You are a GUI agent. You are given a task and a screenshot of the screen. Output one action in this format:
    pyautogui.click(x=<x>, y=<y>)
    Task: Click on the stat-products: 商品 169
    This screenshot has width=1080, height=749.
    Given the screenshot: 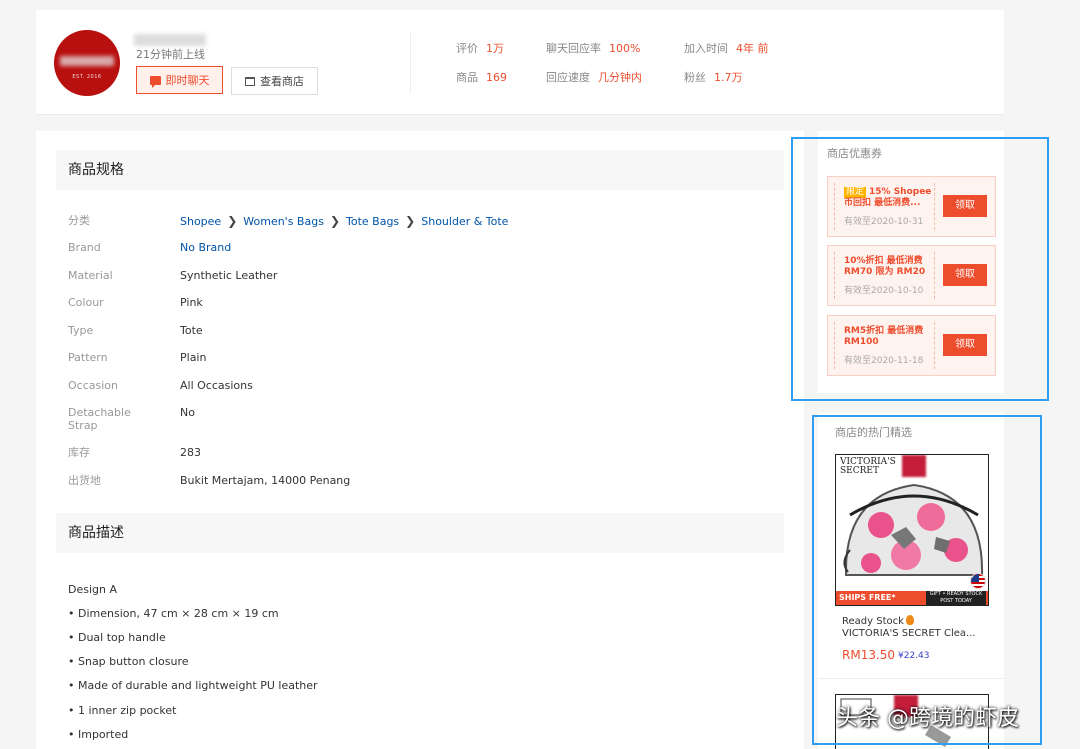 What is the action you would take?
    pyautogui.click(x=481, y=77)
    